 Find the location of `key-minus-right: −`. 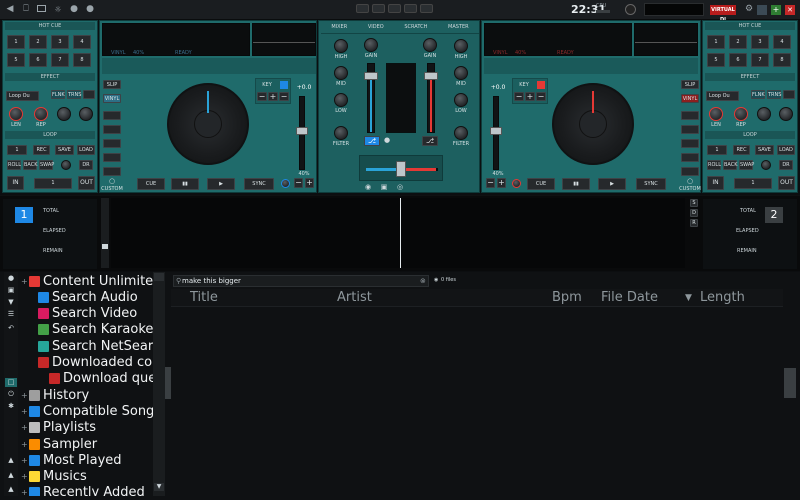

key-minus-right: − is located at coordinates (519, 96).